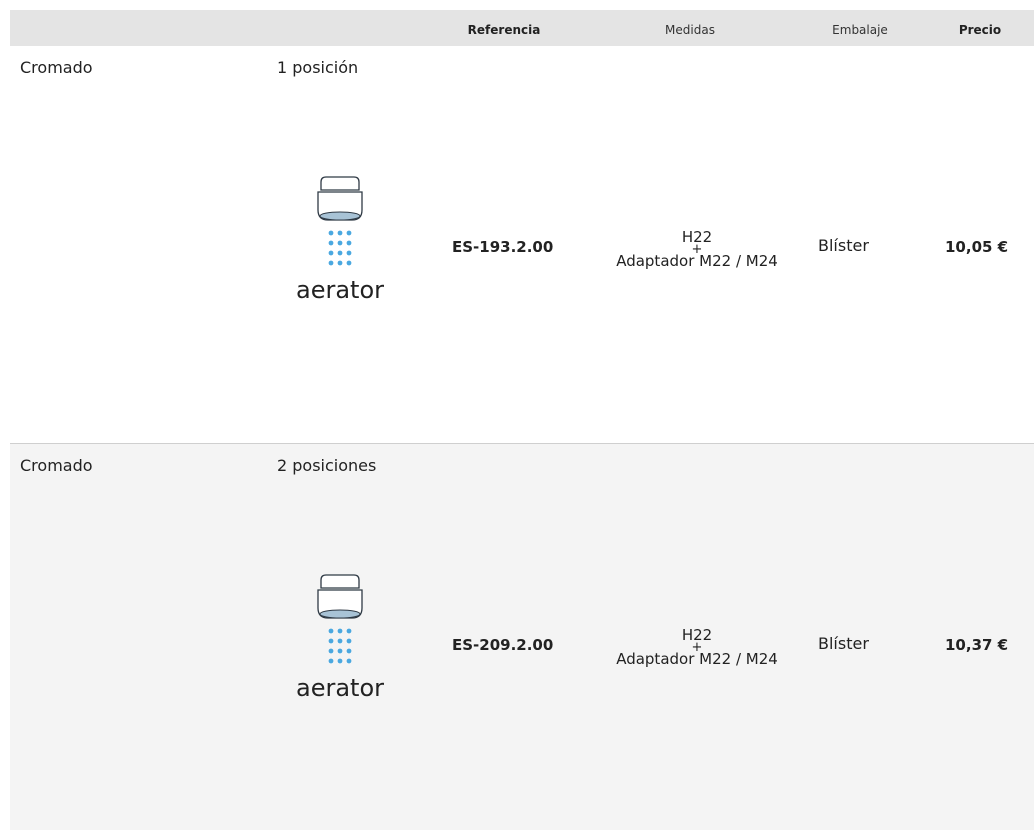 This screenshot has width=1034, height=830. Describe the element at coordinates (860, 30) in the screenshot. I see `header-embalaje: Embalaje` at that location.